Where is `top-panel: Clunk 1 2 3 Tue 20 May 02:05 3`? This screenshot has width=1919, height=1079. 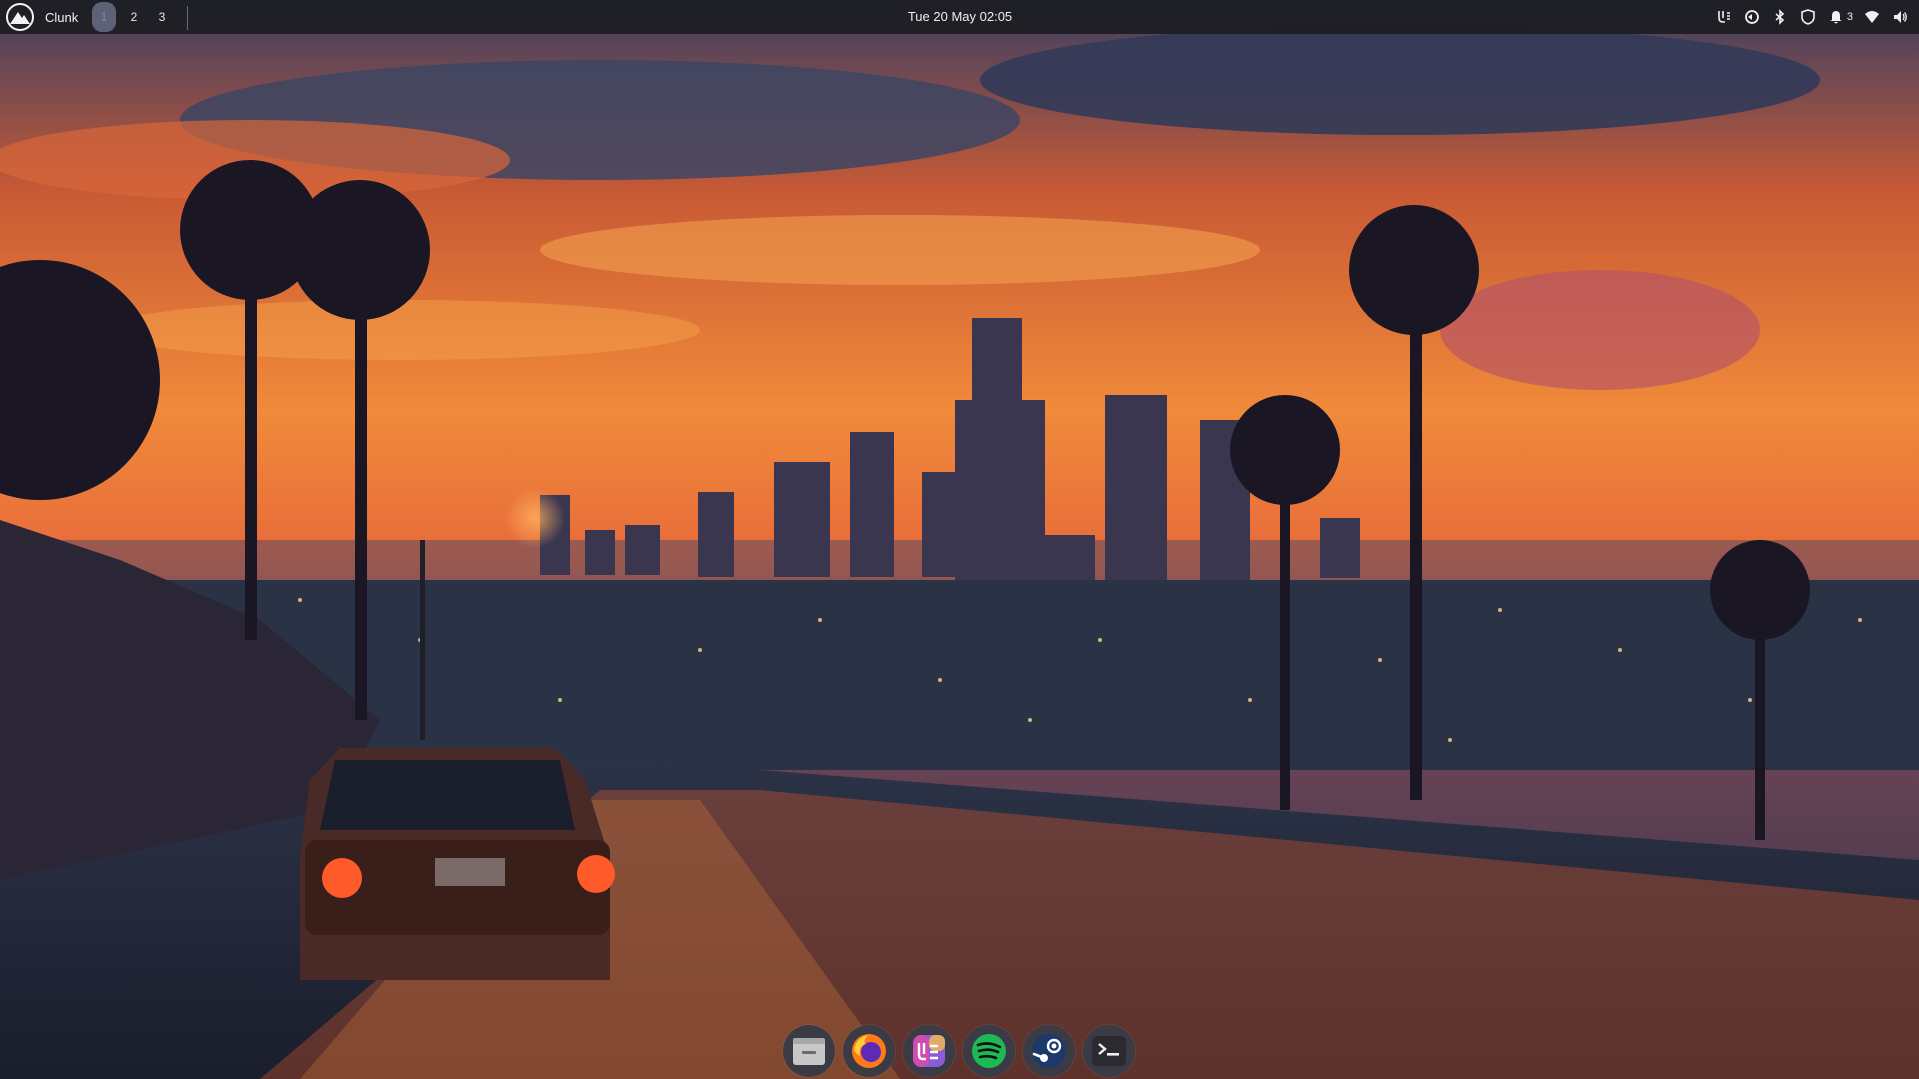 top-panel: Clunk 1 2 3 Tue 20 May 02:05 3 is located at coordinates (959, 17).